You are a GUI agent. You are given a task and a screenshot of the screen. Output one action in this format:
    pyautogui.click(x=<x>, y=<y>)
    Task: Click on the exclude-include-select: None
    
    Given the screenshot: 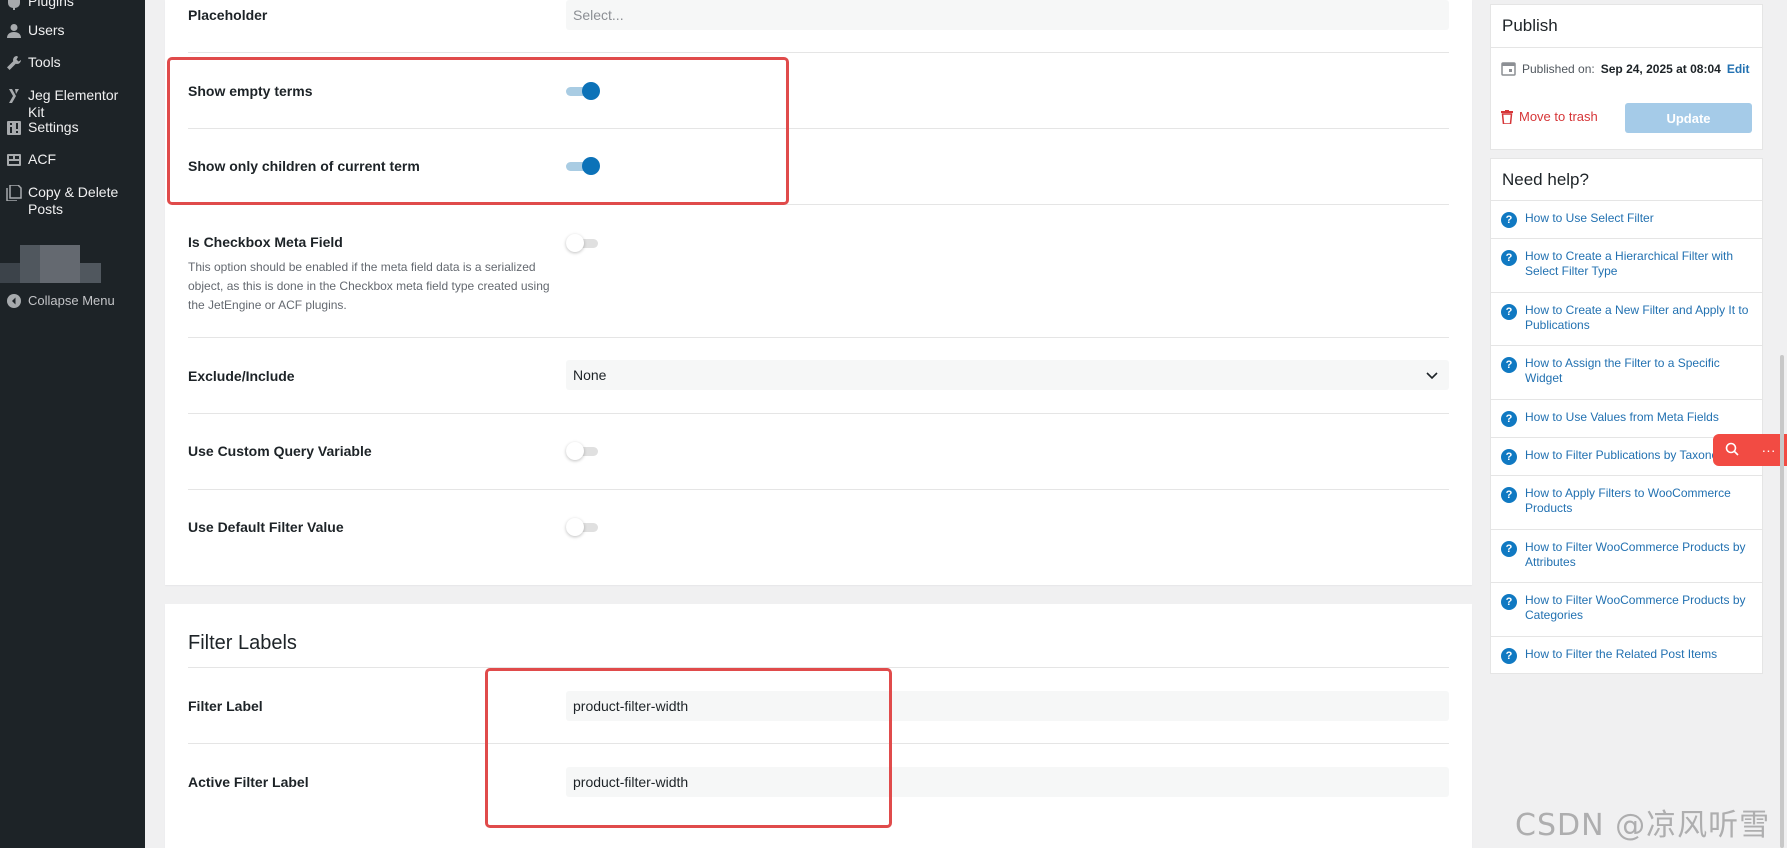 What is the action you would take?
    pyautogui.click(x=1007, y=375)
    